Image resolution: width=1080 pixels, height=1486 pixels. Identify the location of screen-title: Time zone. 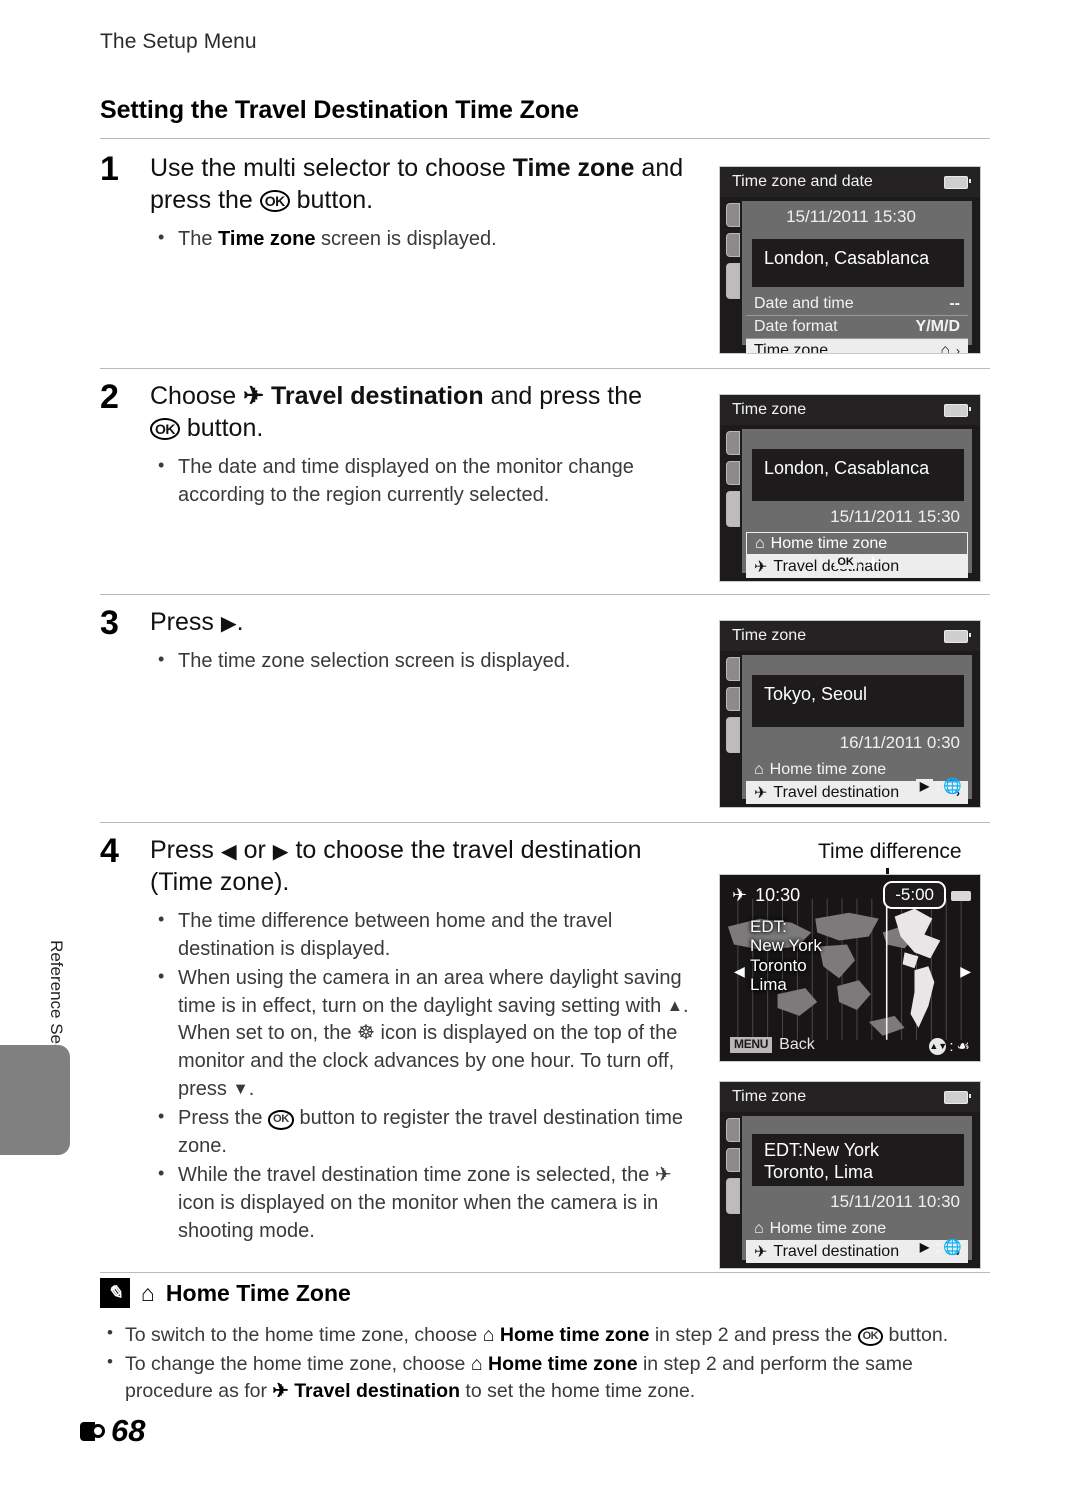
(769, 1096).